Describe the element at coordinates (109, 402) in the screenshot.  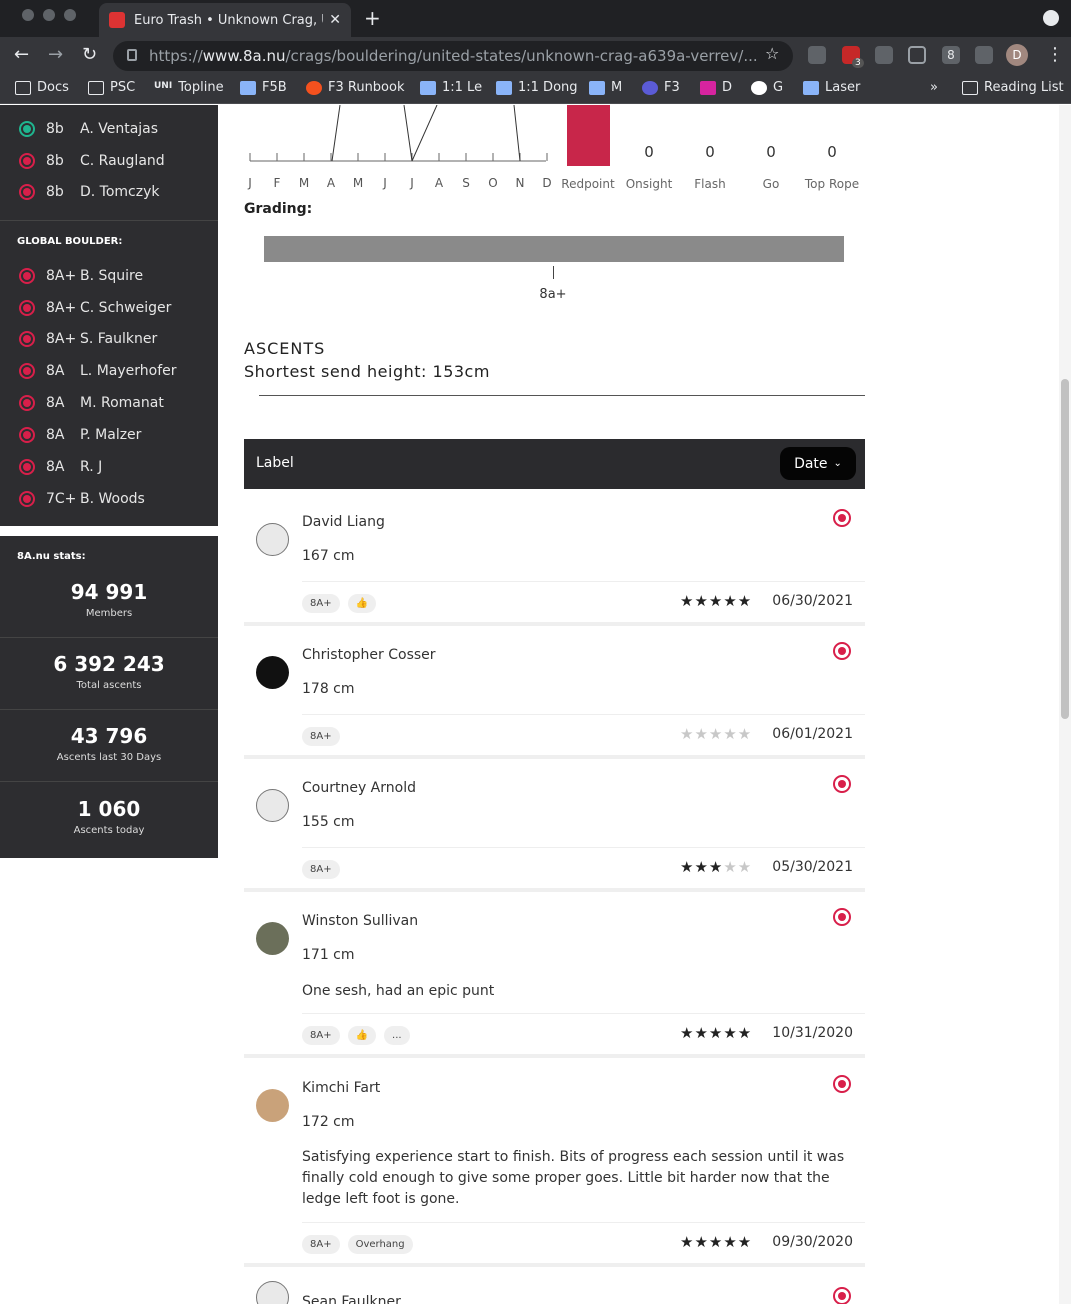
I see `sidebar-item: 8A M. Romanat` at that location.